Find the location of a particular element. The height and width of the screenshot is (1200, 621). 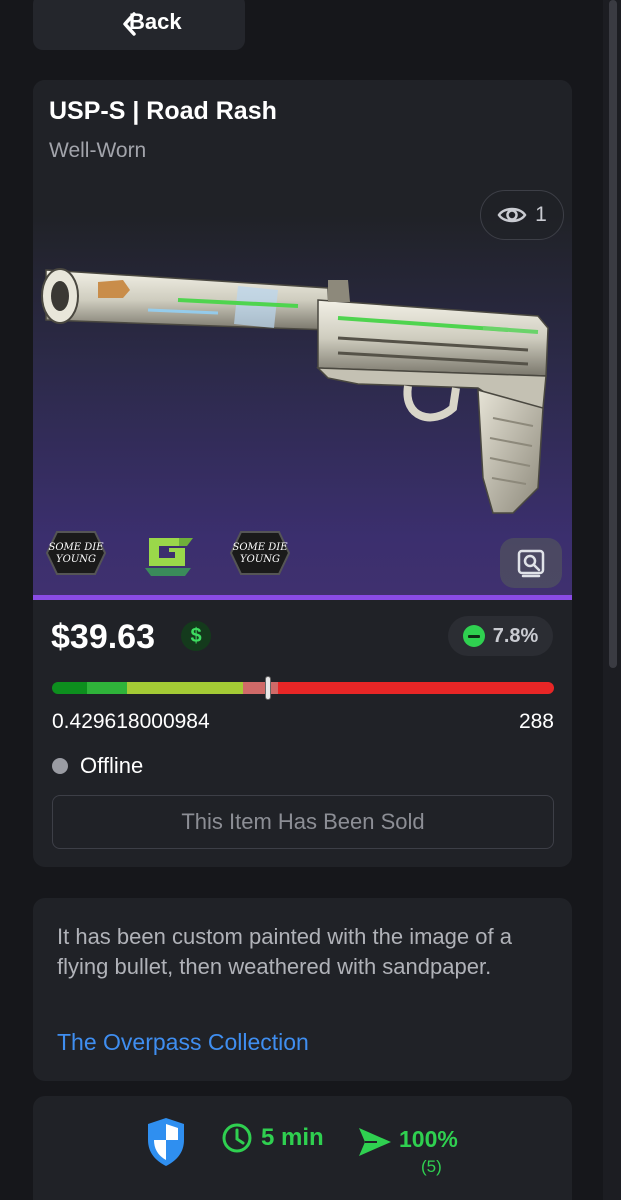

send-icon is located at coordinates (375, 1142).